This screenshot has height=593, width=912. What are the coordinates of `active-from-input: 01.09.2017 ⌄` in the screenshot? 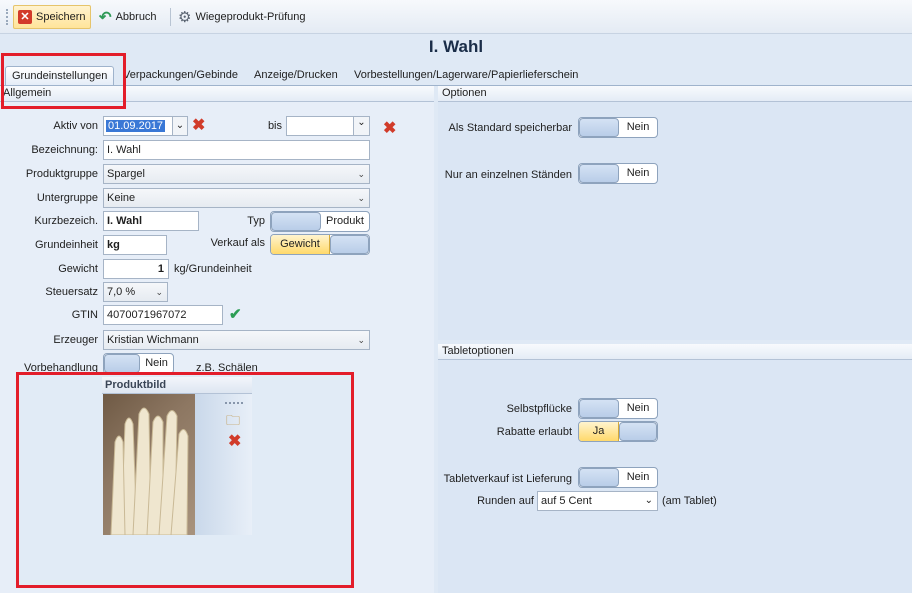 It's located at (145, 126).